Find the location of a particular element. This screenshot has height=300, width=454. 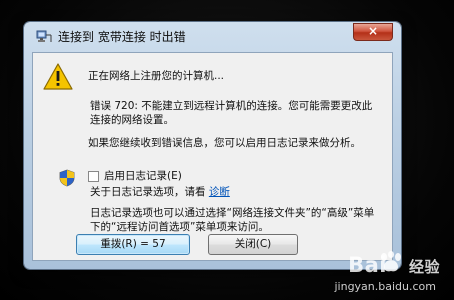

warning-icon is located at coordinates (58, 76).